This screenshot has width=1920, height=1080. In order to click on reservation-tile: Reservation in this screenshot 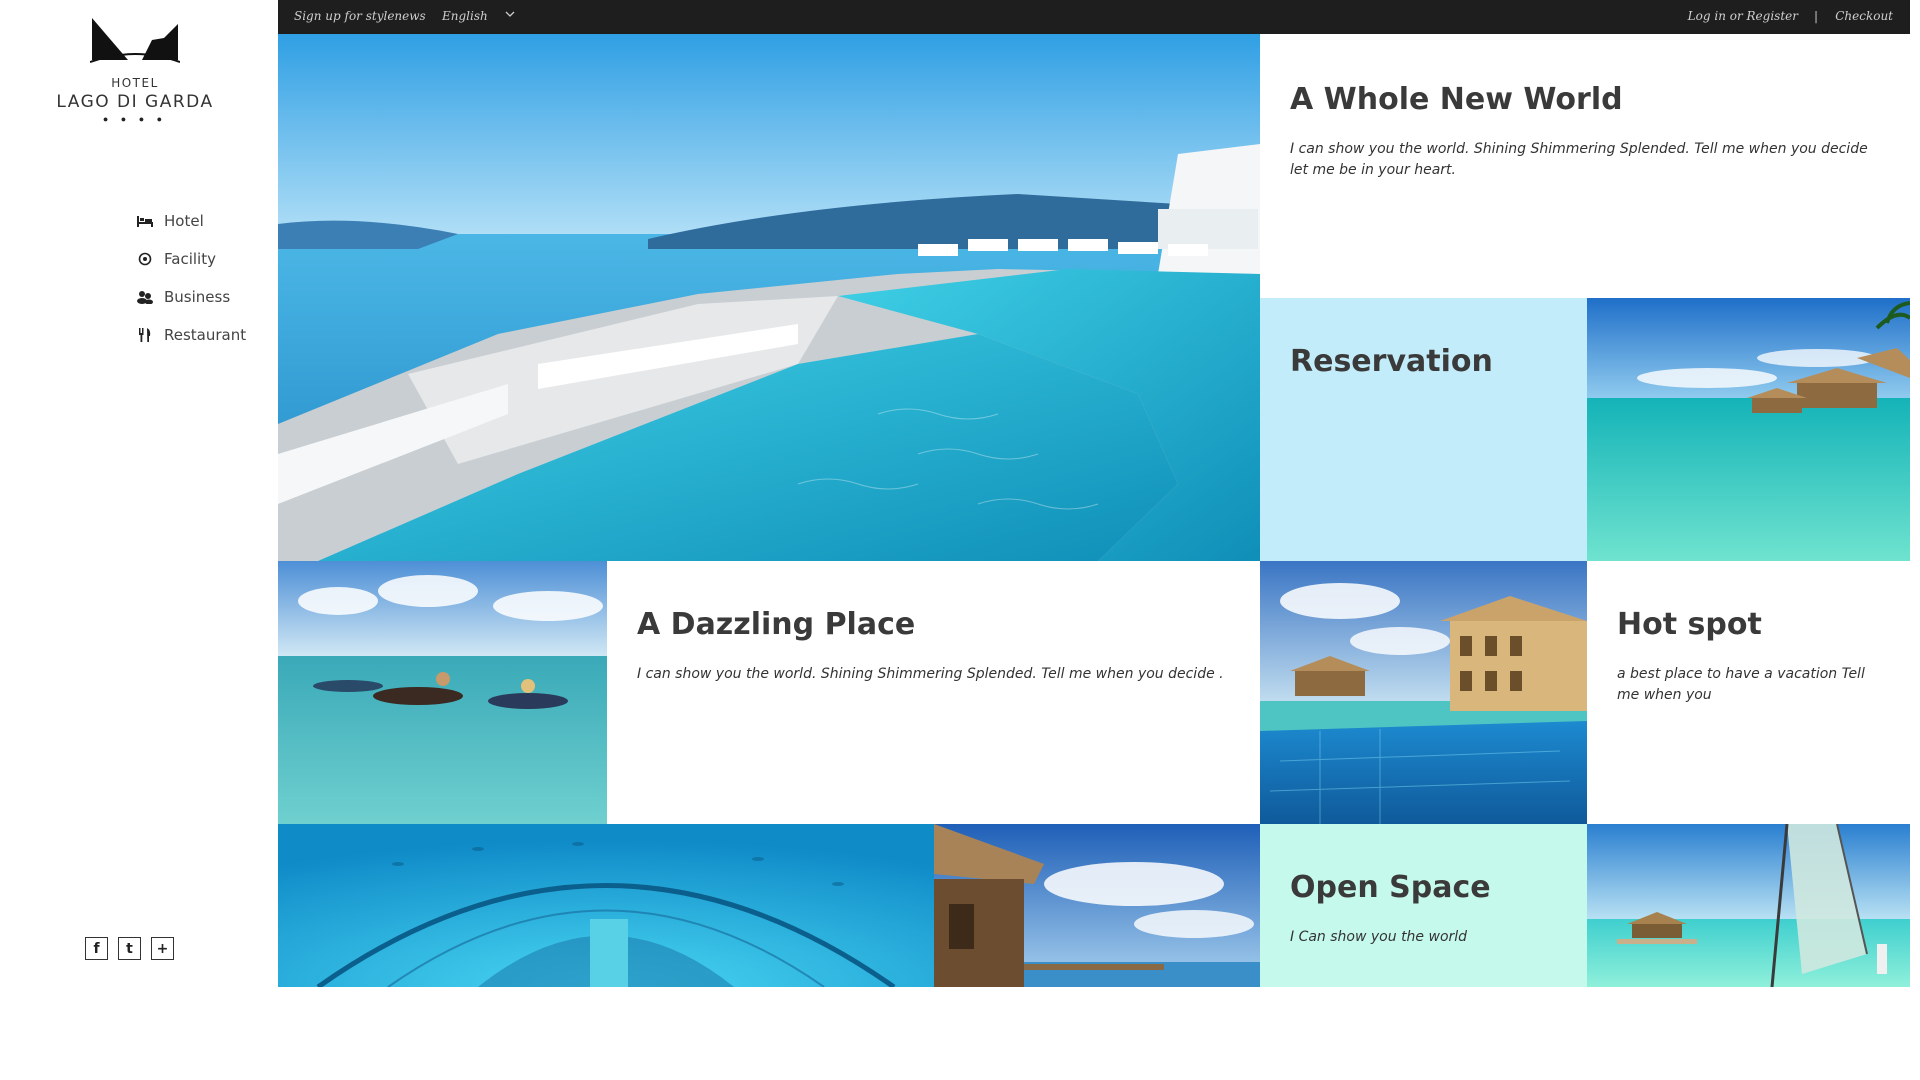, I will do `click(1423, 429)`.